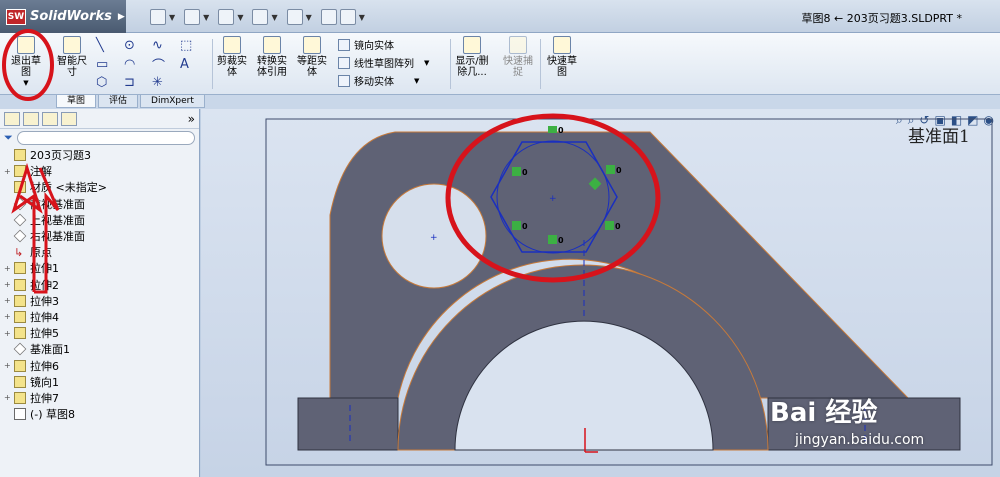  I want to click on plane-label: 基准面1, so click(939, 137).